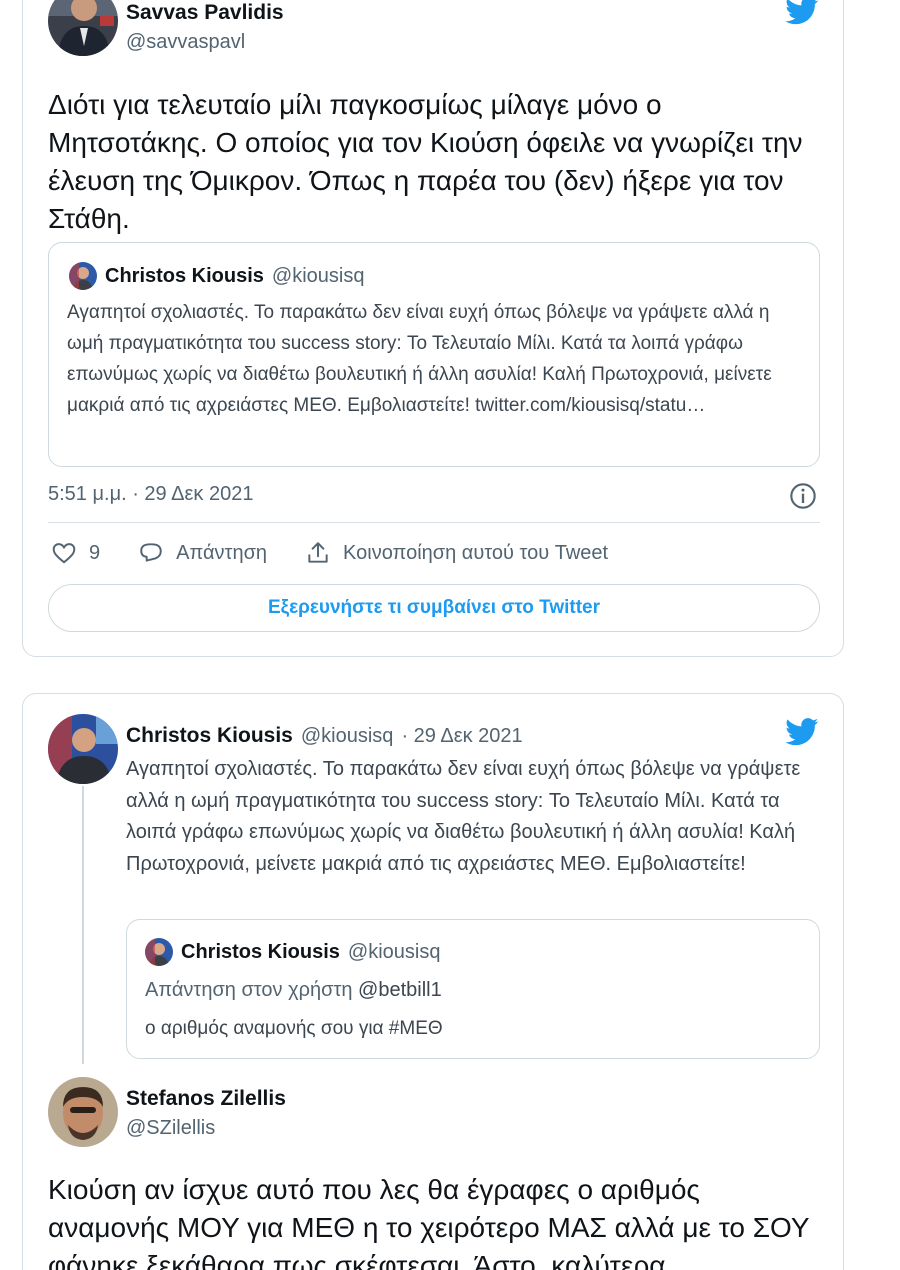 Image resolution: width=900 pixels, height=1270 pixels. I want to click on like-button: 9, so click(75, 553).